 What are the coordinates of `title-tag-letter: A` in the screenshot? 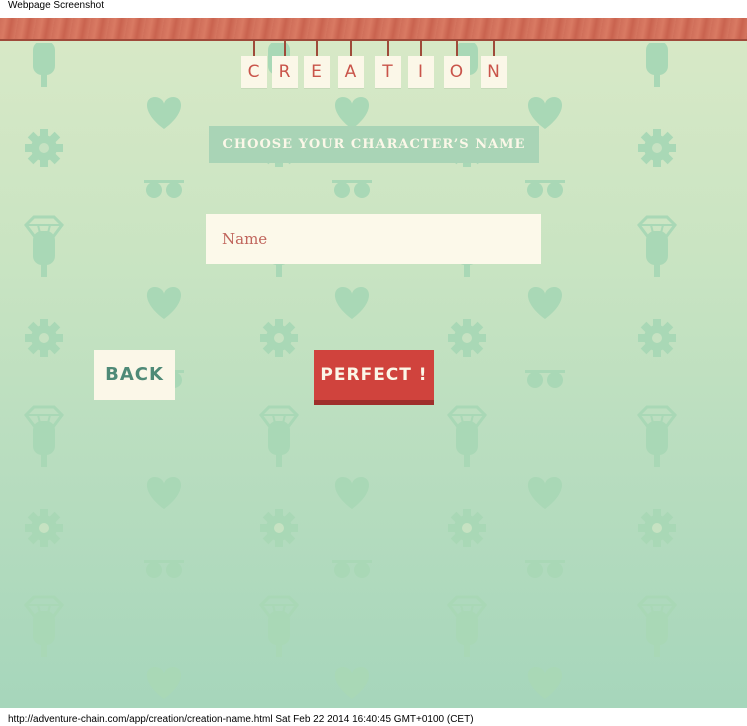 It's located at (351, 64).